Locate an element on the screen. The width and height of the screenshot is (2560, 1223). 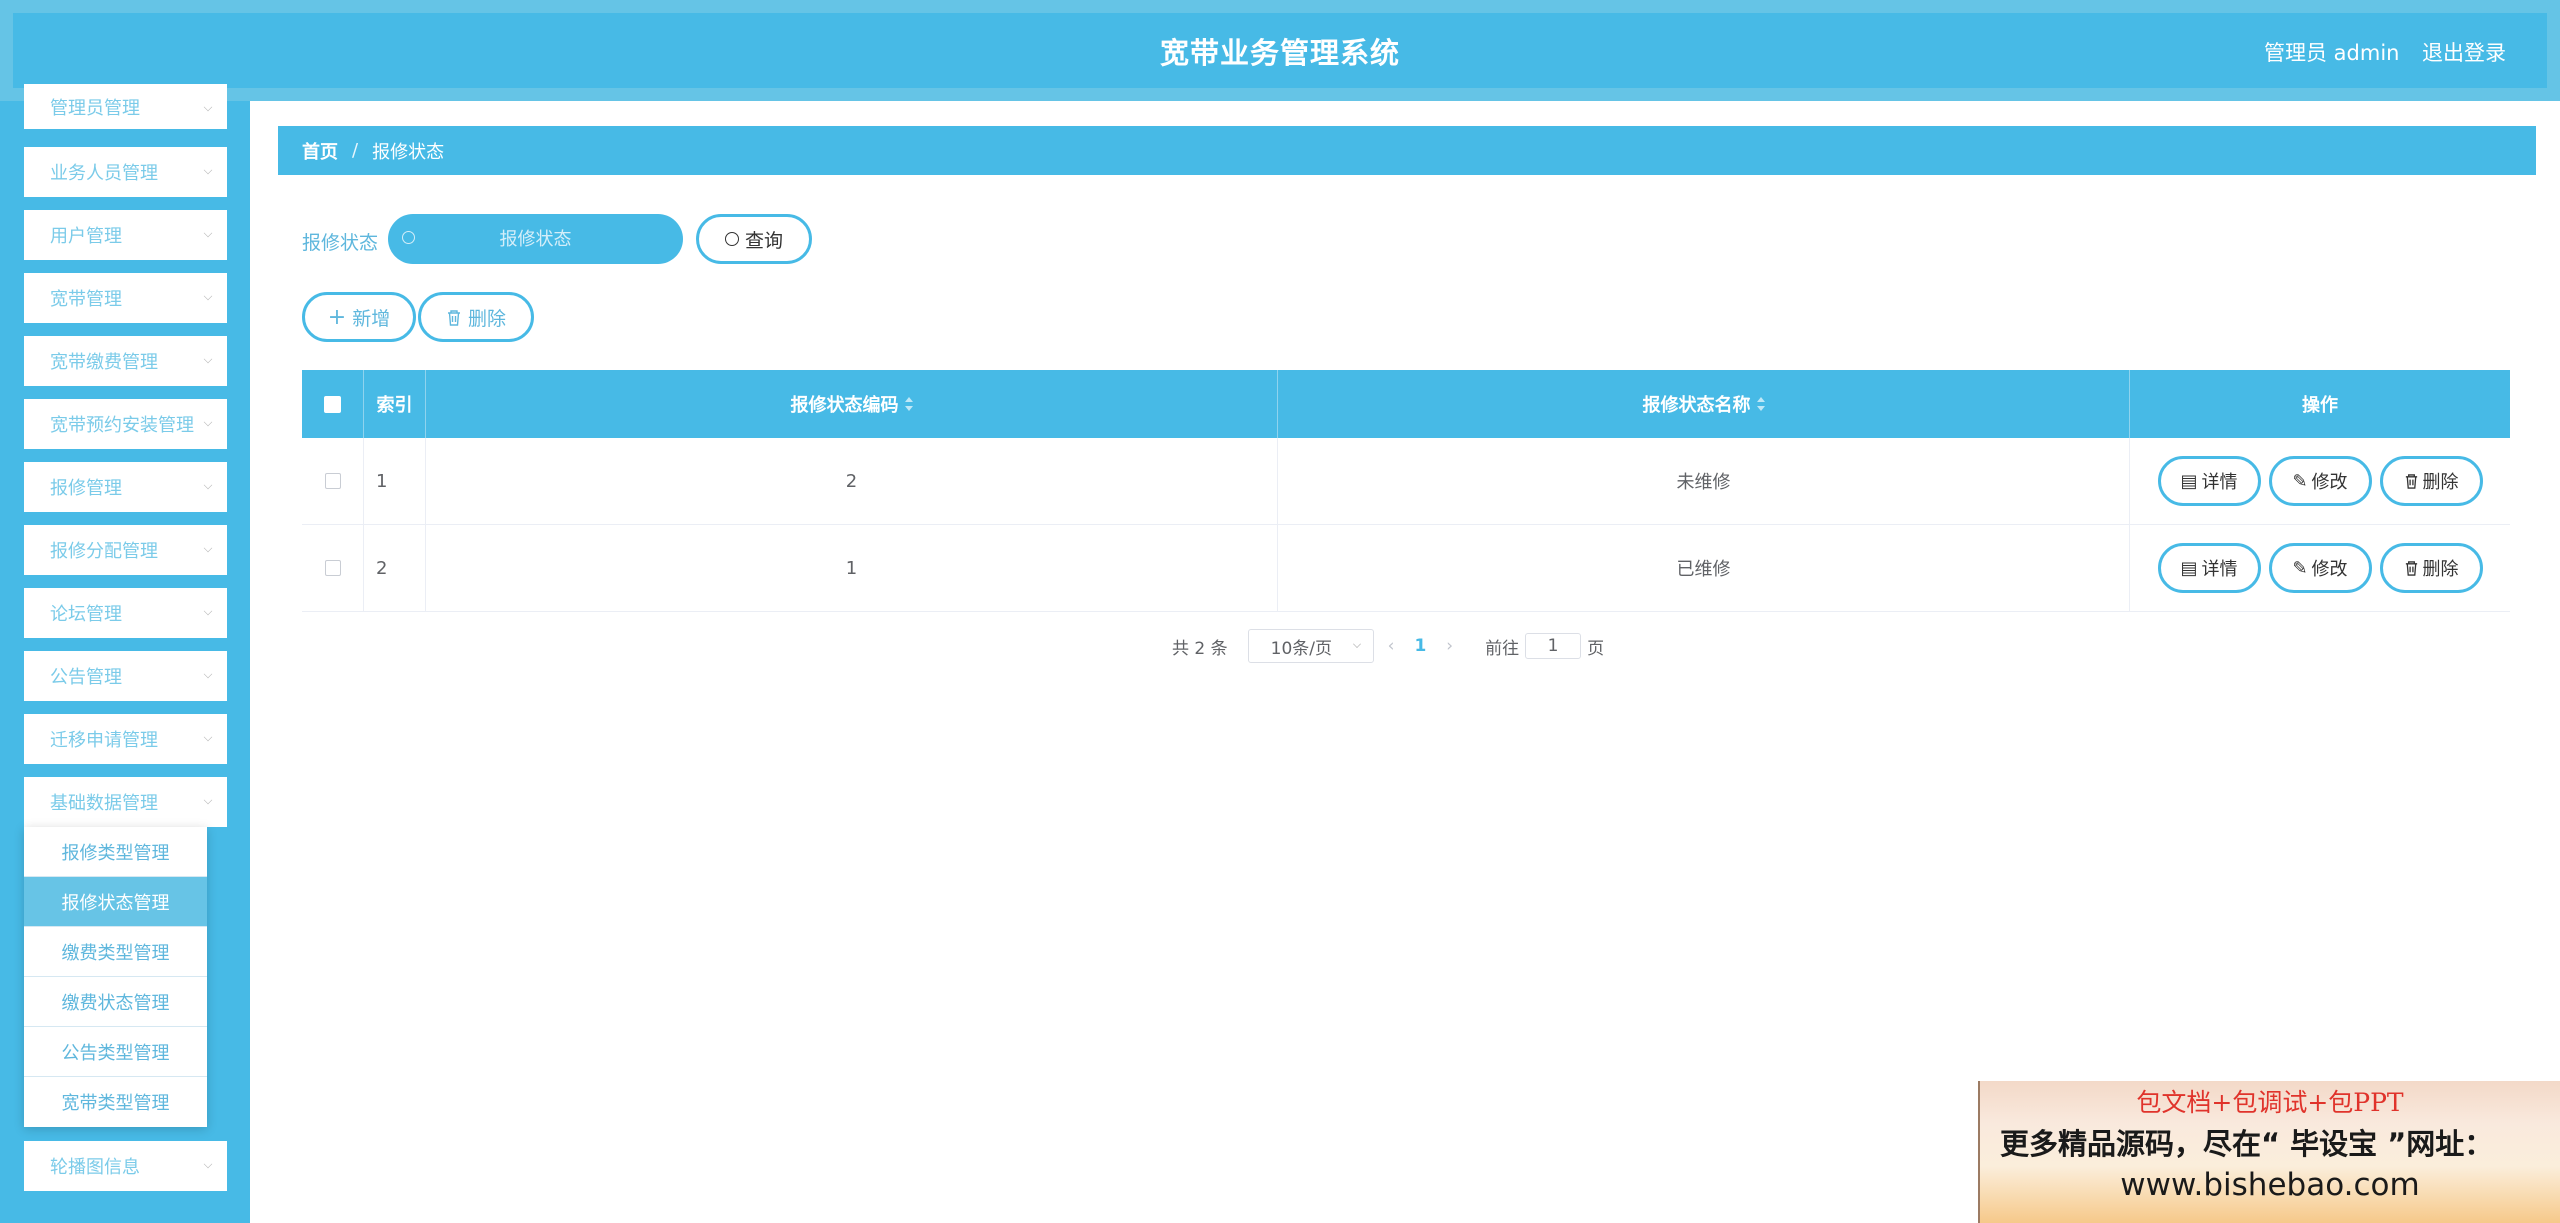
row-index: 2 is located at coordinates (395, 568).